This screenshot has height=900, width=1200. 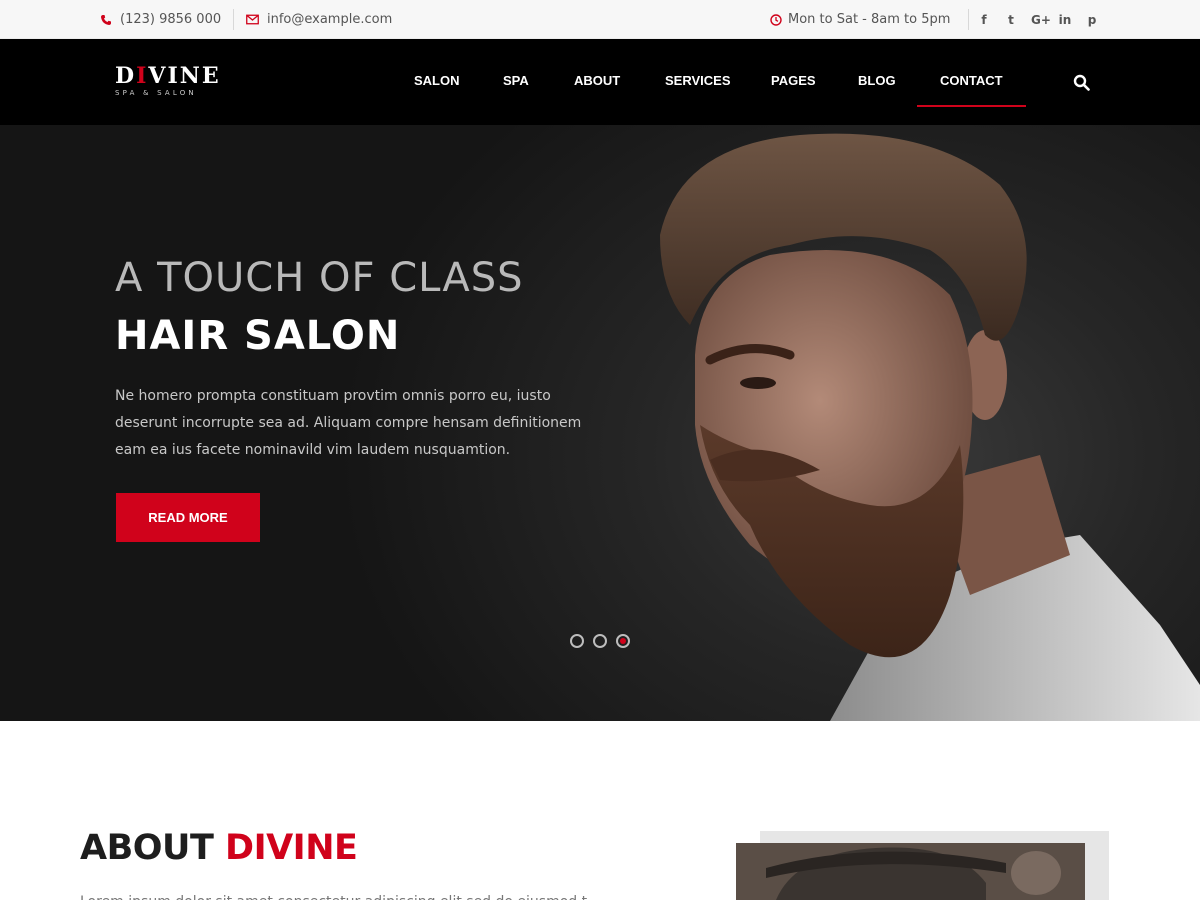 What do you see at coordinates (106, 20) in the screenshot?
I see `phone-icon` at bounding box center [106, 20].